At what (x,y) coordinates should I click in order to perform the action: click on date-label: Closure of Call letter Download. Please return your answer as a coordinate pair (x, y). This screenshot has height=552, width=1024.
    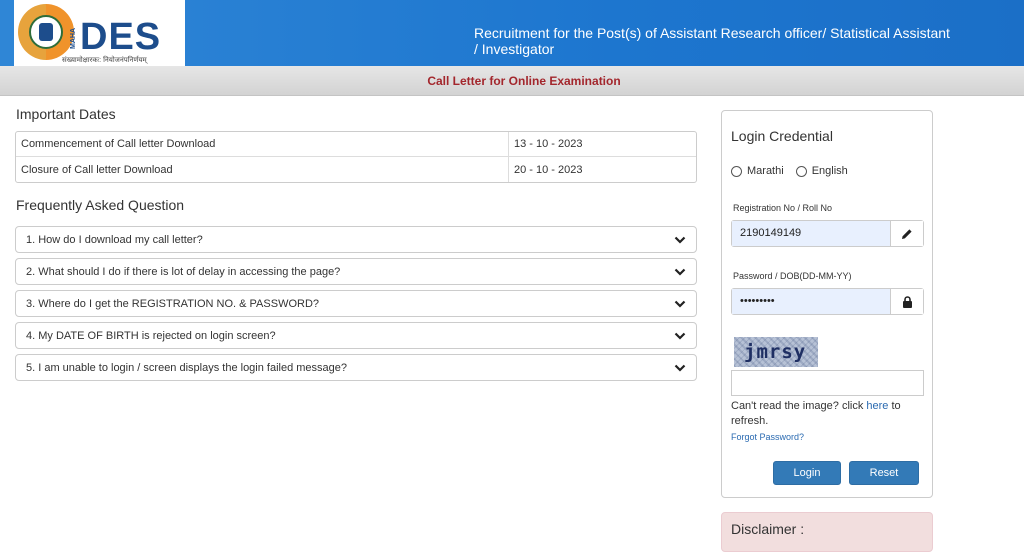
    Looking at the image, I should click on (97, 169).